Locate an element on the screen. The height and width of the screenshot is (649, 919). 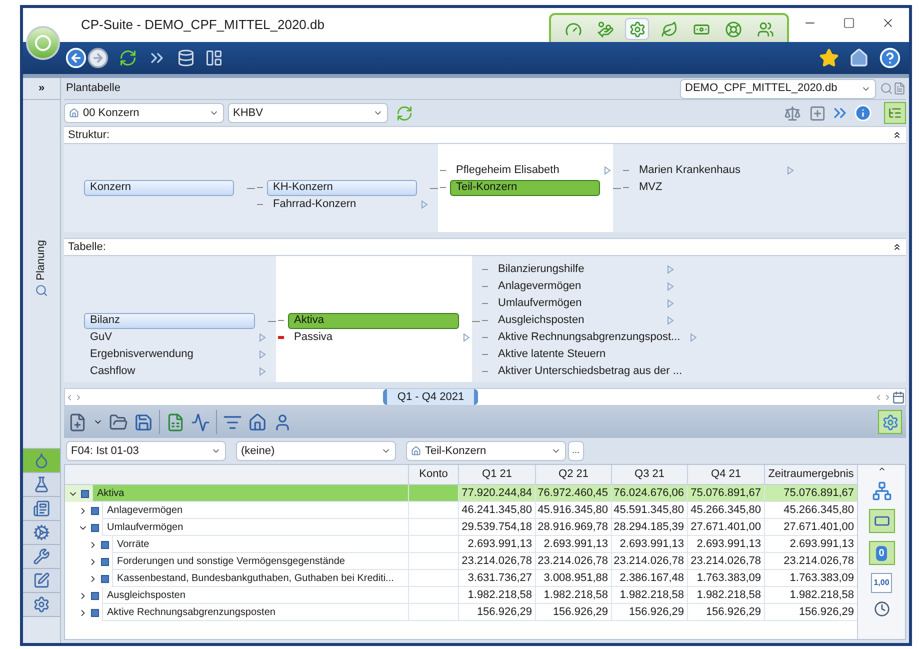
tree-node: Bilanzierungshilfe is located at coordinates (577, 270).